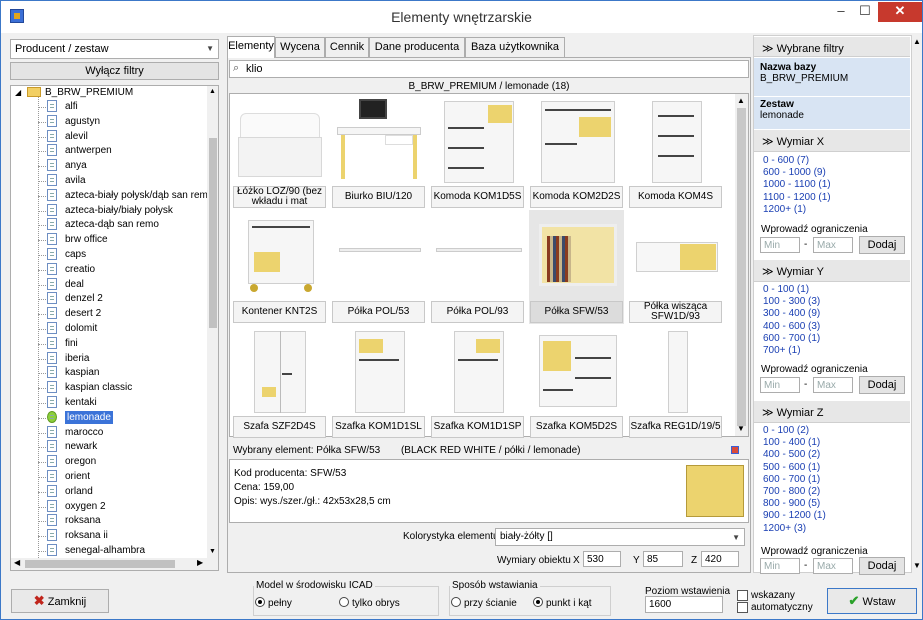  What do you see at coordinates (109, 106) in the screenshot?
I see `tree-item: alfi` at bounding box center [109, 106].